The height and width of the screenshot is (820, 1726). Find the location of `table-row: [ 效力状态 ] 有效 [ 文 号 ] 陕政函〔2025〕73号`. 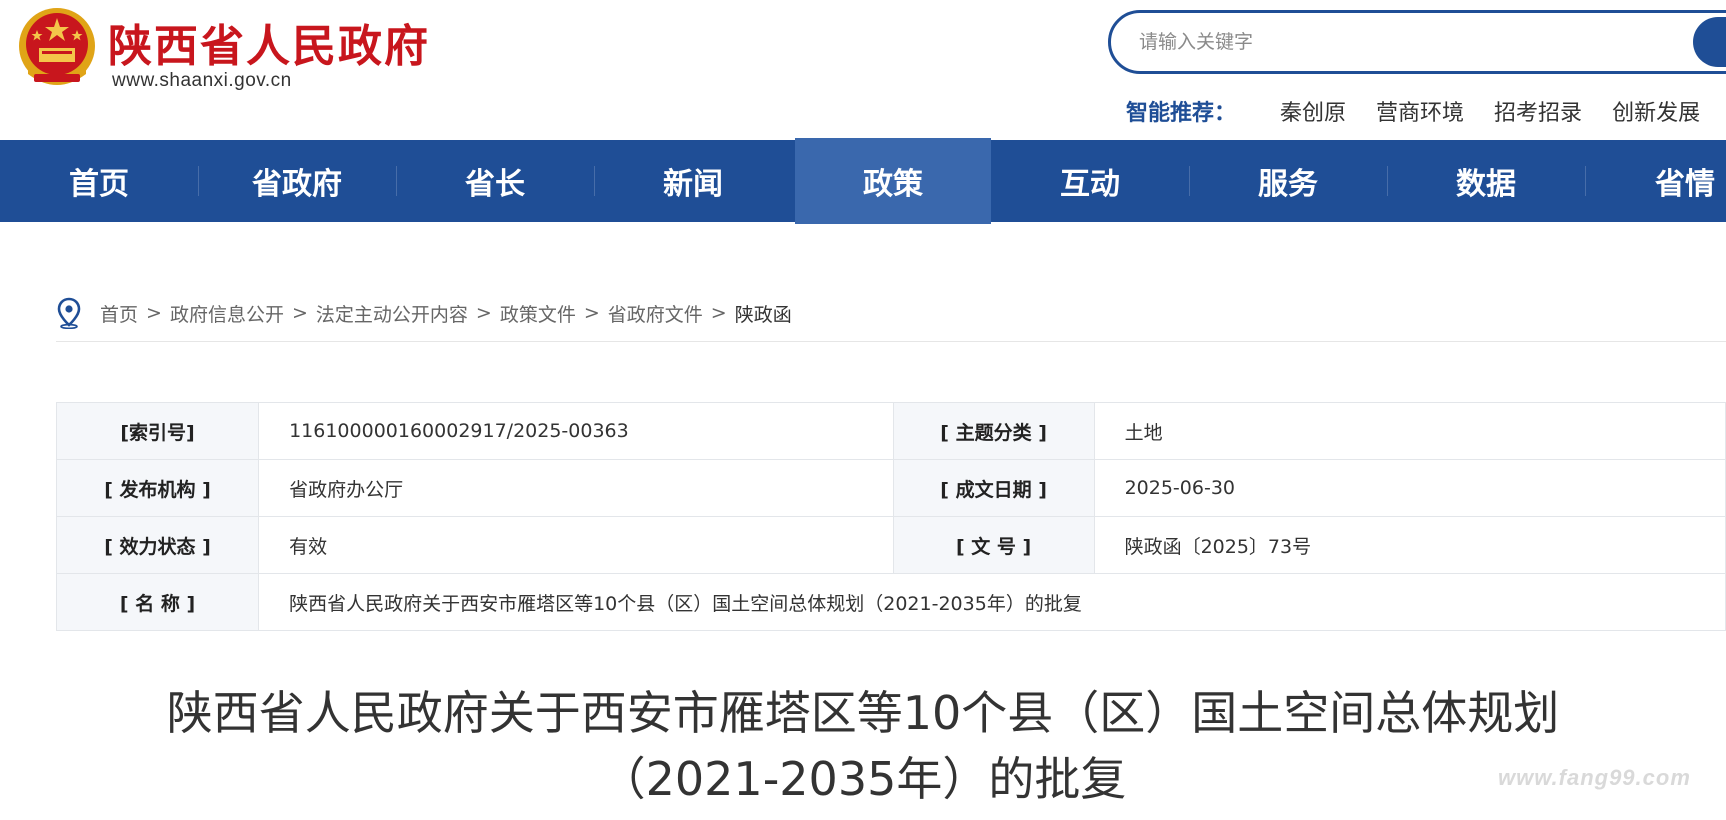

table-row: [ 效力状态 ] 有效 [ 文 号 ] 陕政函〔2025〕73号 is located at coordinates (890, 545).